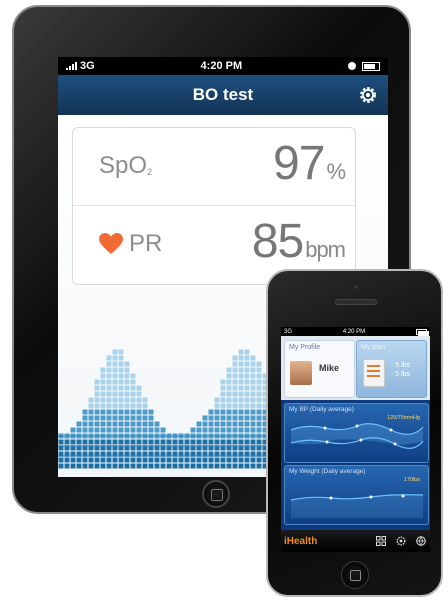 Image resolution: width=448 pixels, height=603 pixels. I want to click on phone-home-button, so click(355, 575).